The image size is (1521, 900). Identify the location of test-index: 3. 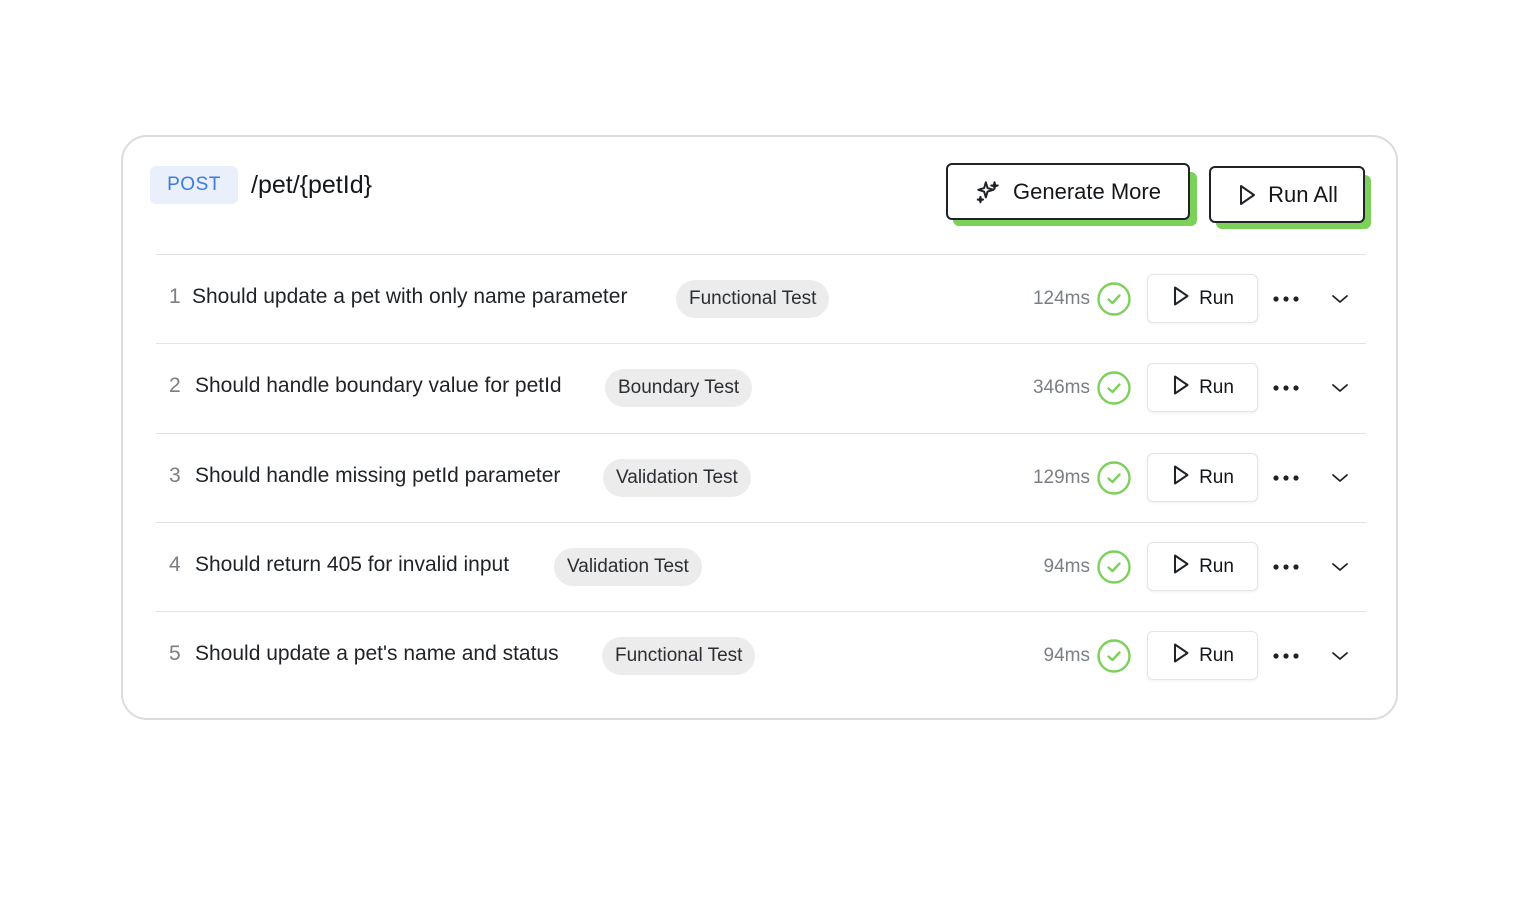
(175, 475).